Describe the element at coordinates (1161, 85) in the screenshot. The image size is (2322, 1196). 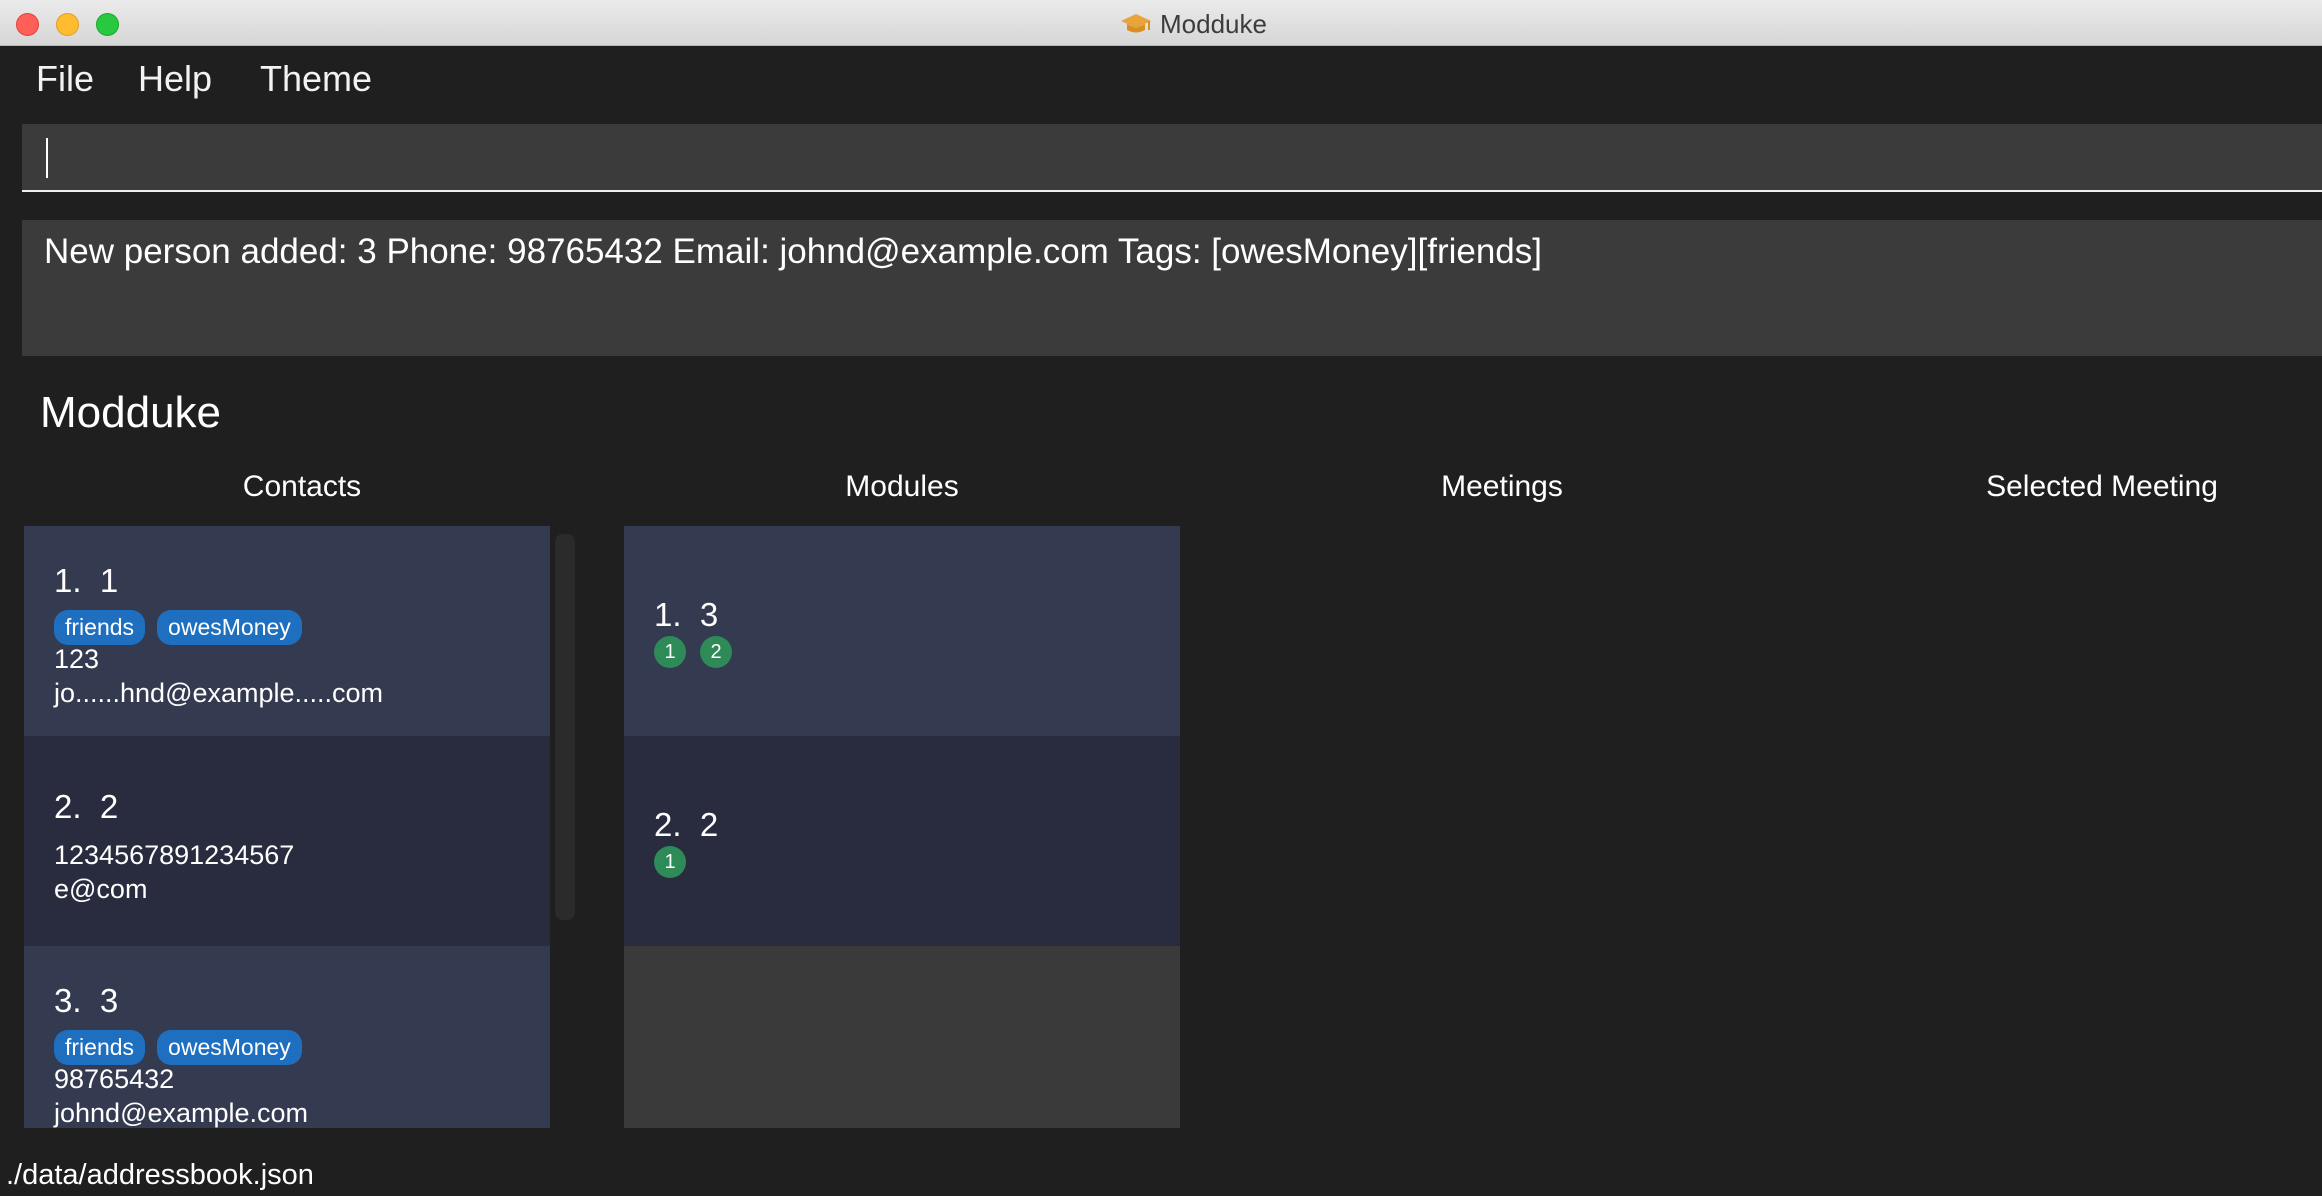
I see `menu-bar: File Help Theme` at that location.